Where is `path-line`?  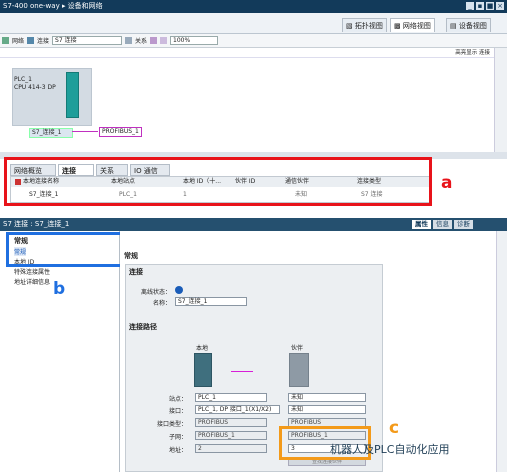 path-line is located at coordinates (242, 371).